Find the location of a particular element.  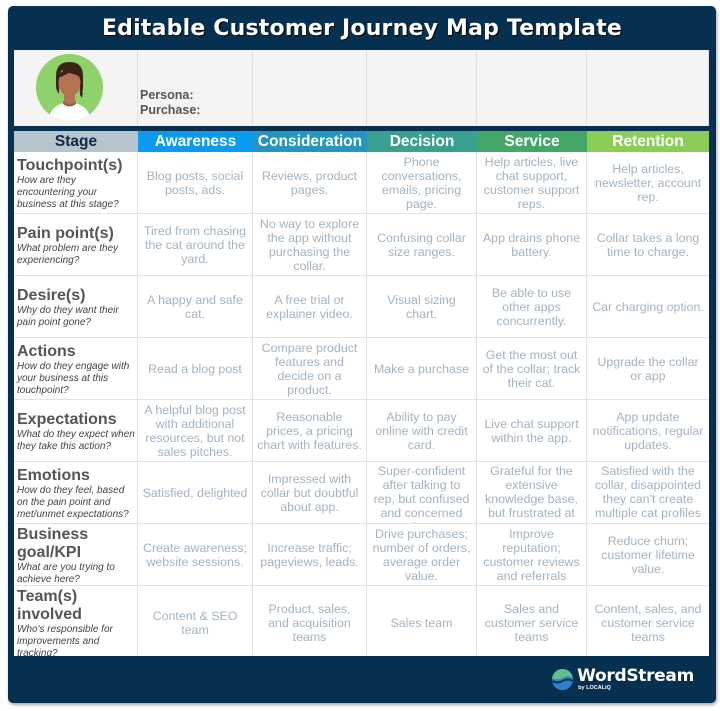

cell-consideration: Increase traffic; pageviews, leads. is located at coordinates (310, 554).